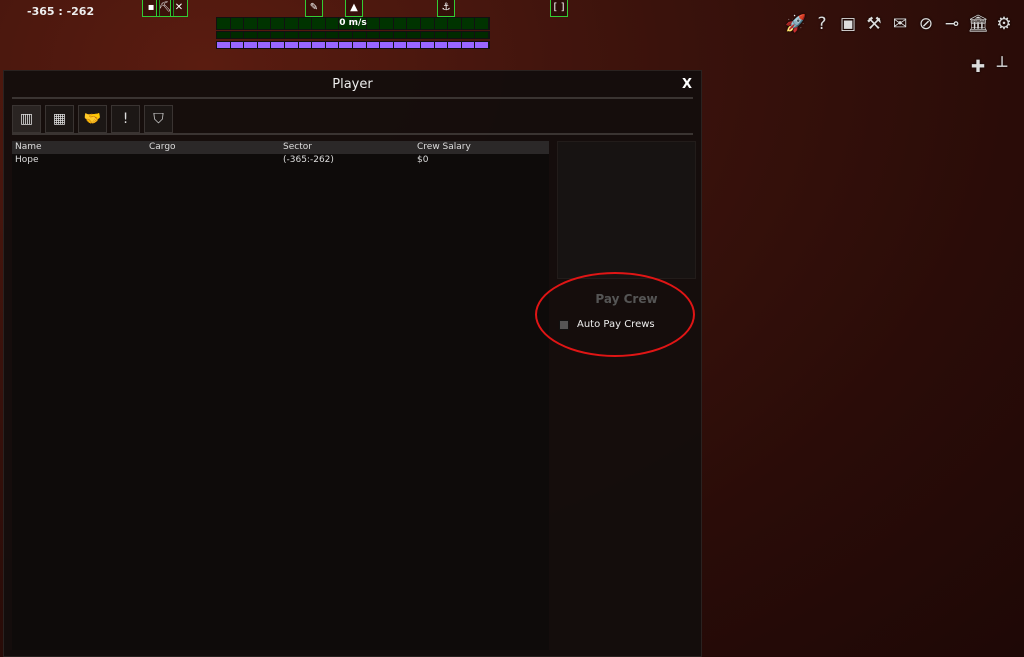 This screenshot has height=657, width=1024. Describe the element at coordinates (158, 119) in the screenshot. I see `banner-tab: ⛉` at that location.